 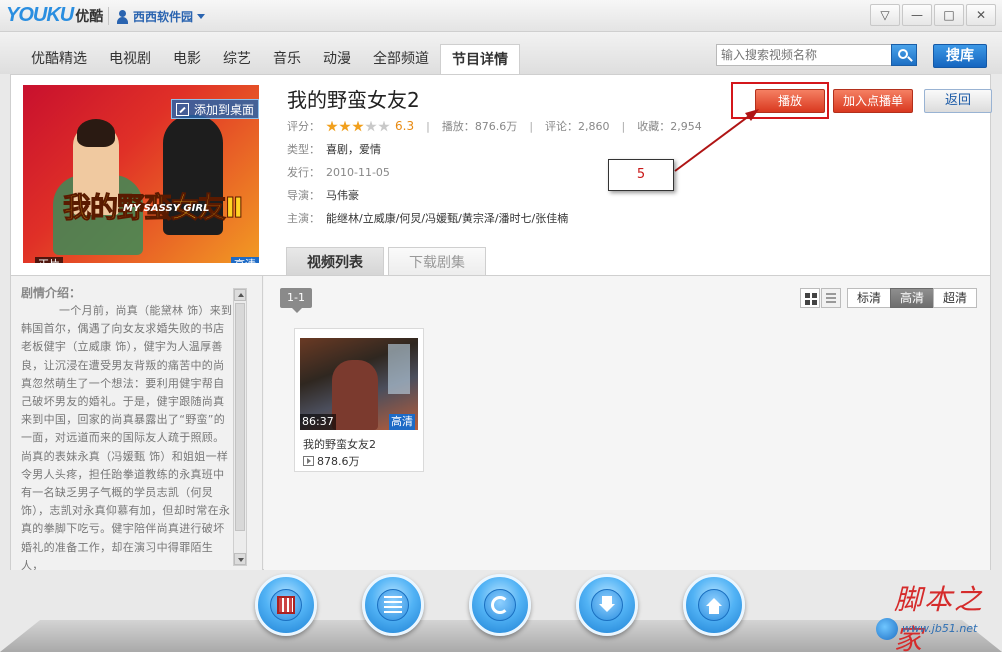 What do you see at coordinates (40, 15) in the screenshot?
I see `logo-brand: YOUKU` at bounding box center [40, 15].